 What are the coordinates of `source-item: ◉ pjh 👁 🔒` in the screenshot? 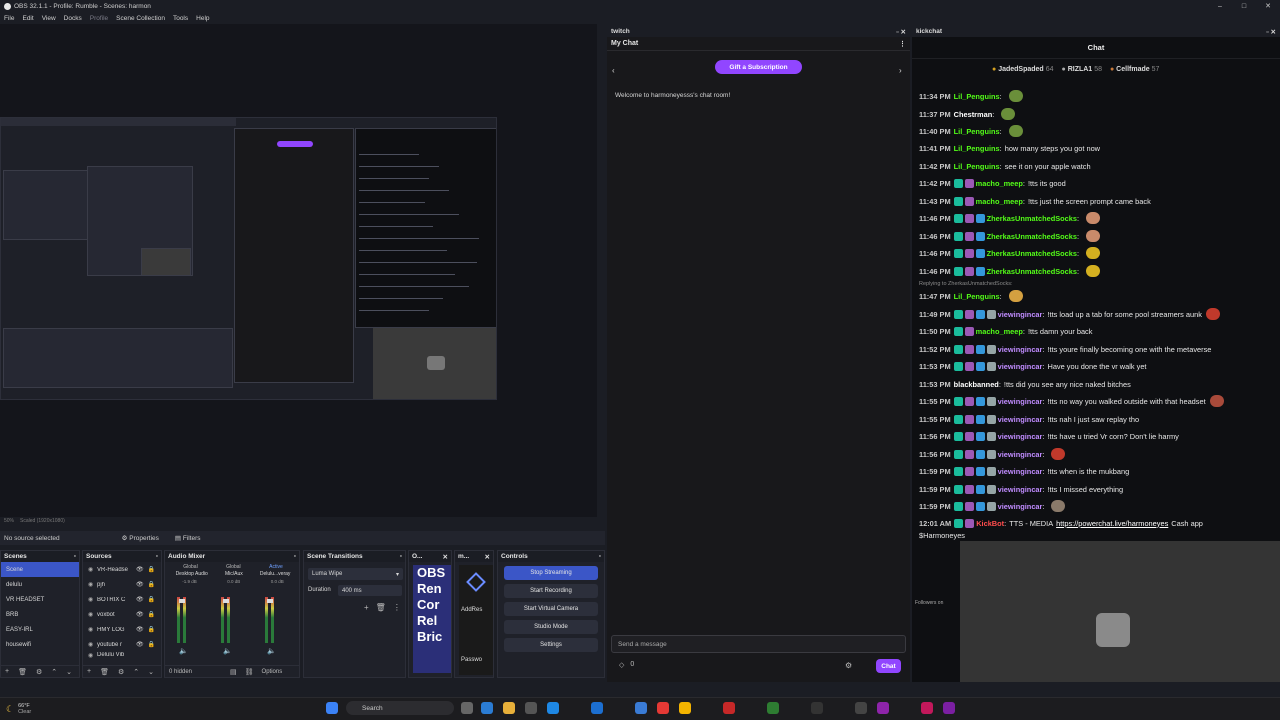 It's located at (122, 584).